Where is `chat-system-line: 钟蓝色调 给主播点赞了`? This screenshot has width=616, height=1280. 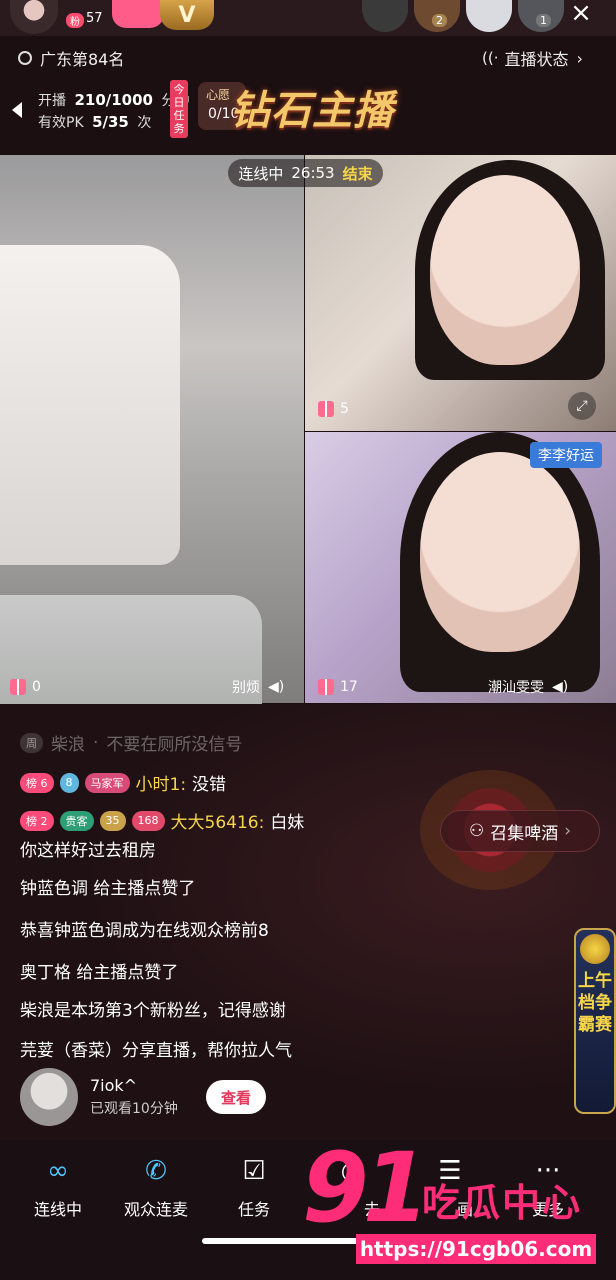 chat-system-line: 钟蓝色调 给主播点赞了 is located at coordinates (108, 889).